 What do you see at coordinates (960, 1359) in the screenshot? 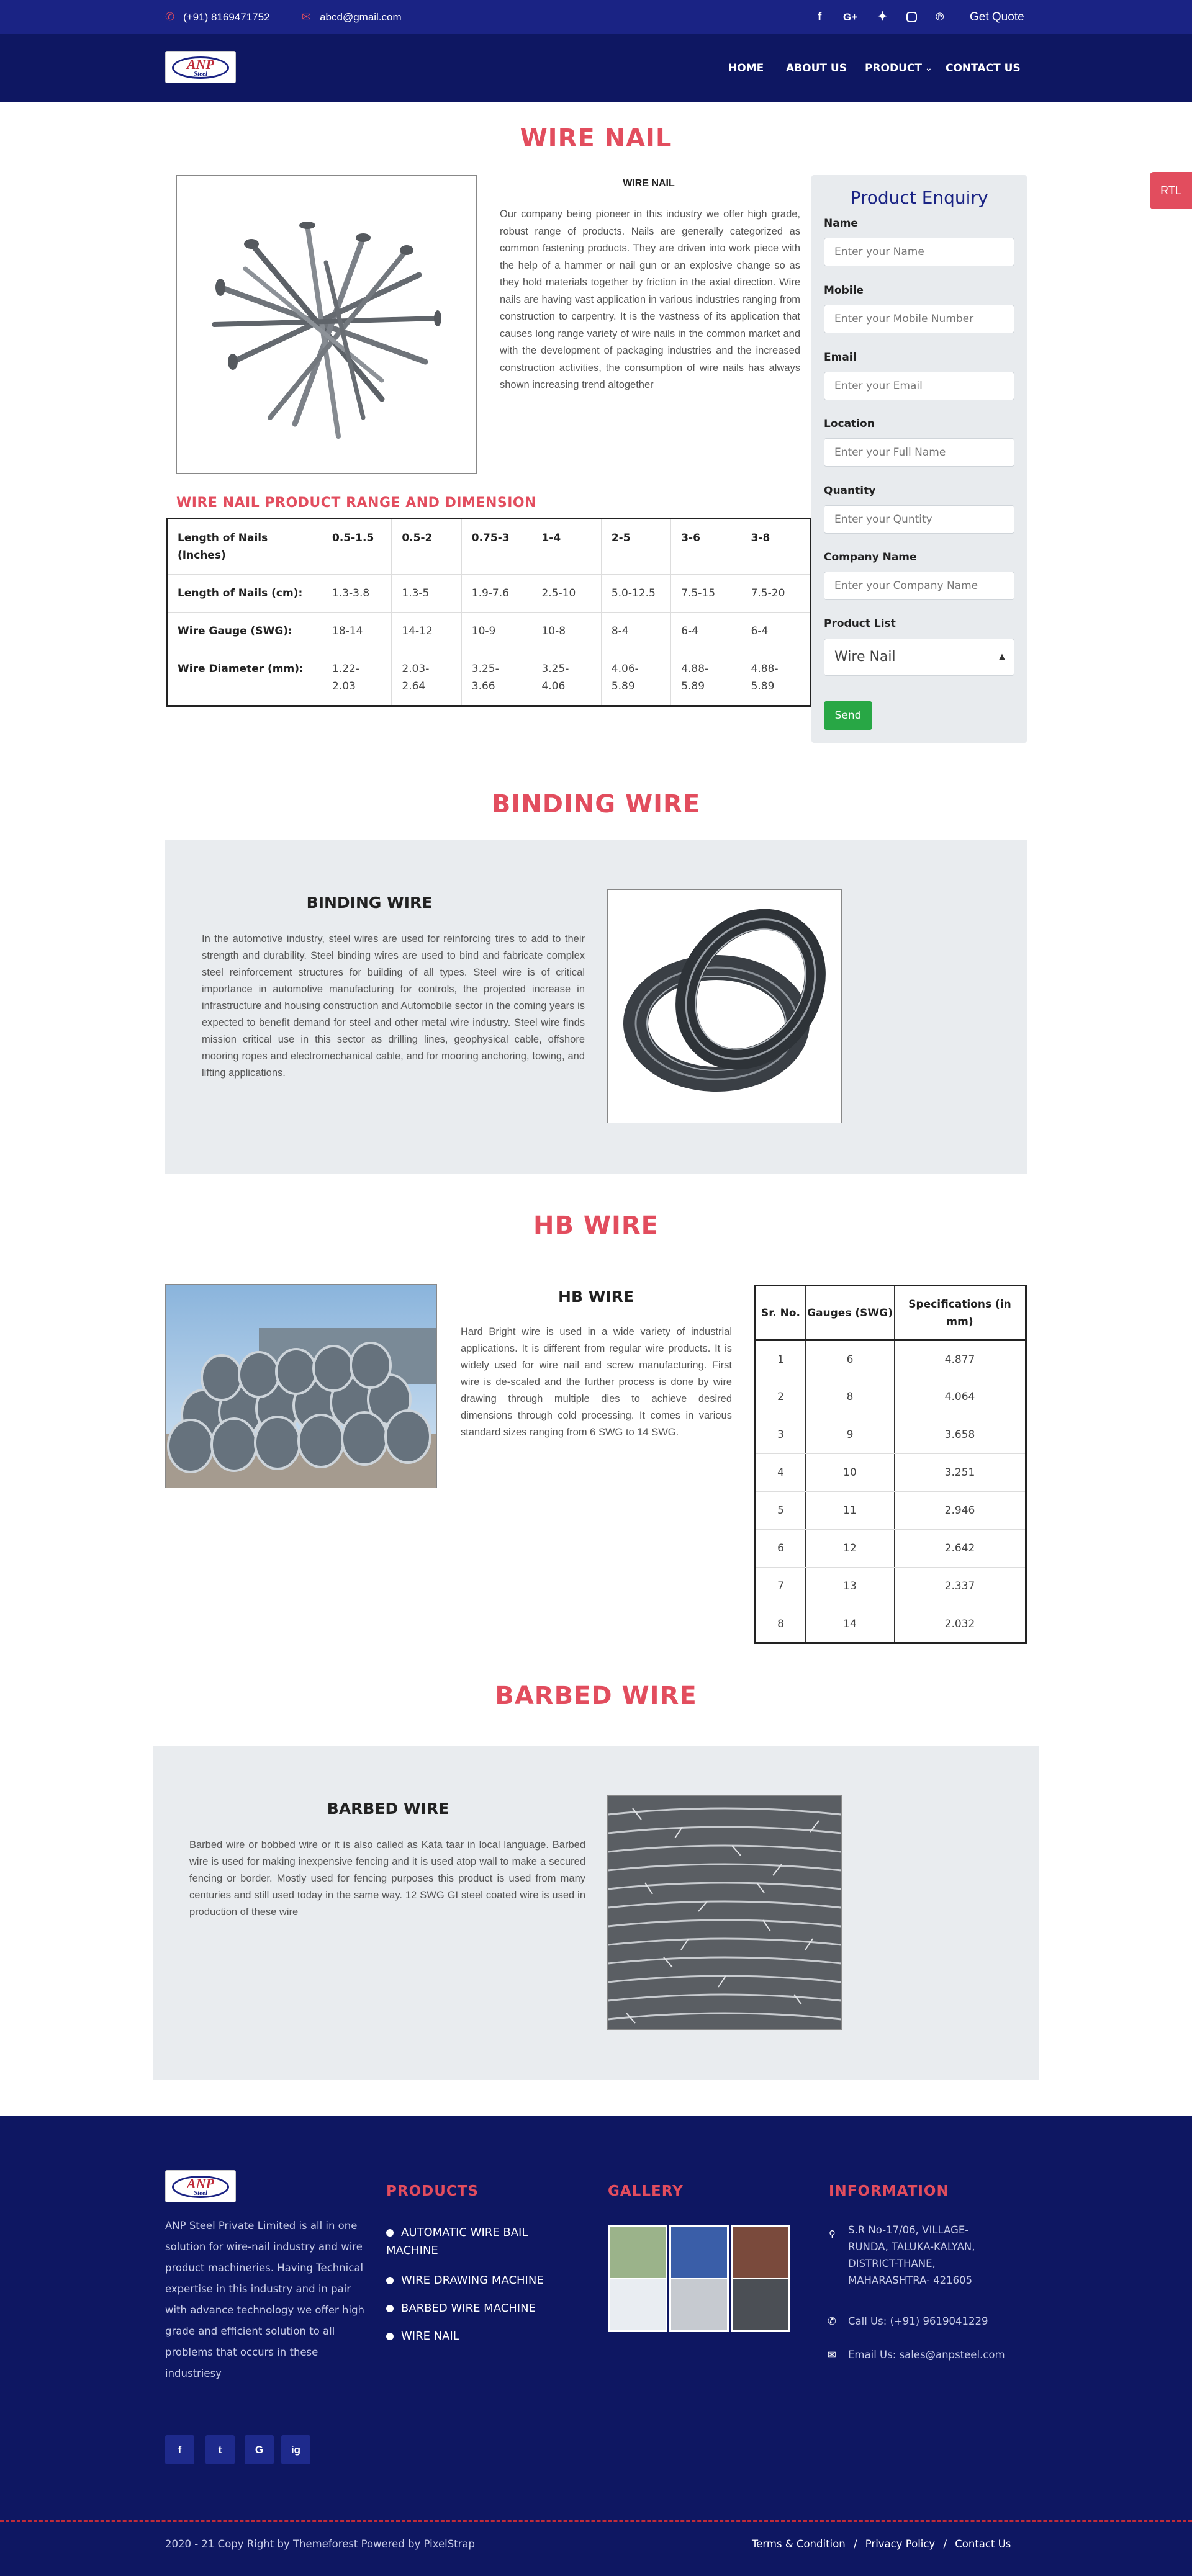
I see `table-cell: 4.877` at bounding box center [960, 1359].